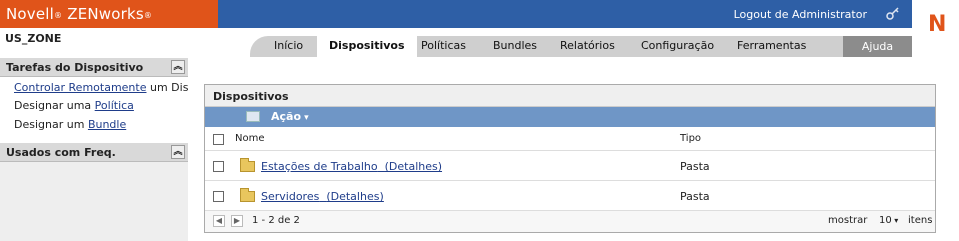  I want to click on row-name-cell: Servidores (Detalhes), so click(322, 196).